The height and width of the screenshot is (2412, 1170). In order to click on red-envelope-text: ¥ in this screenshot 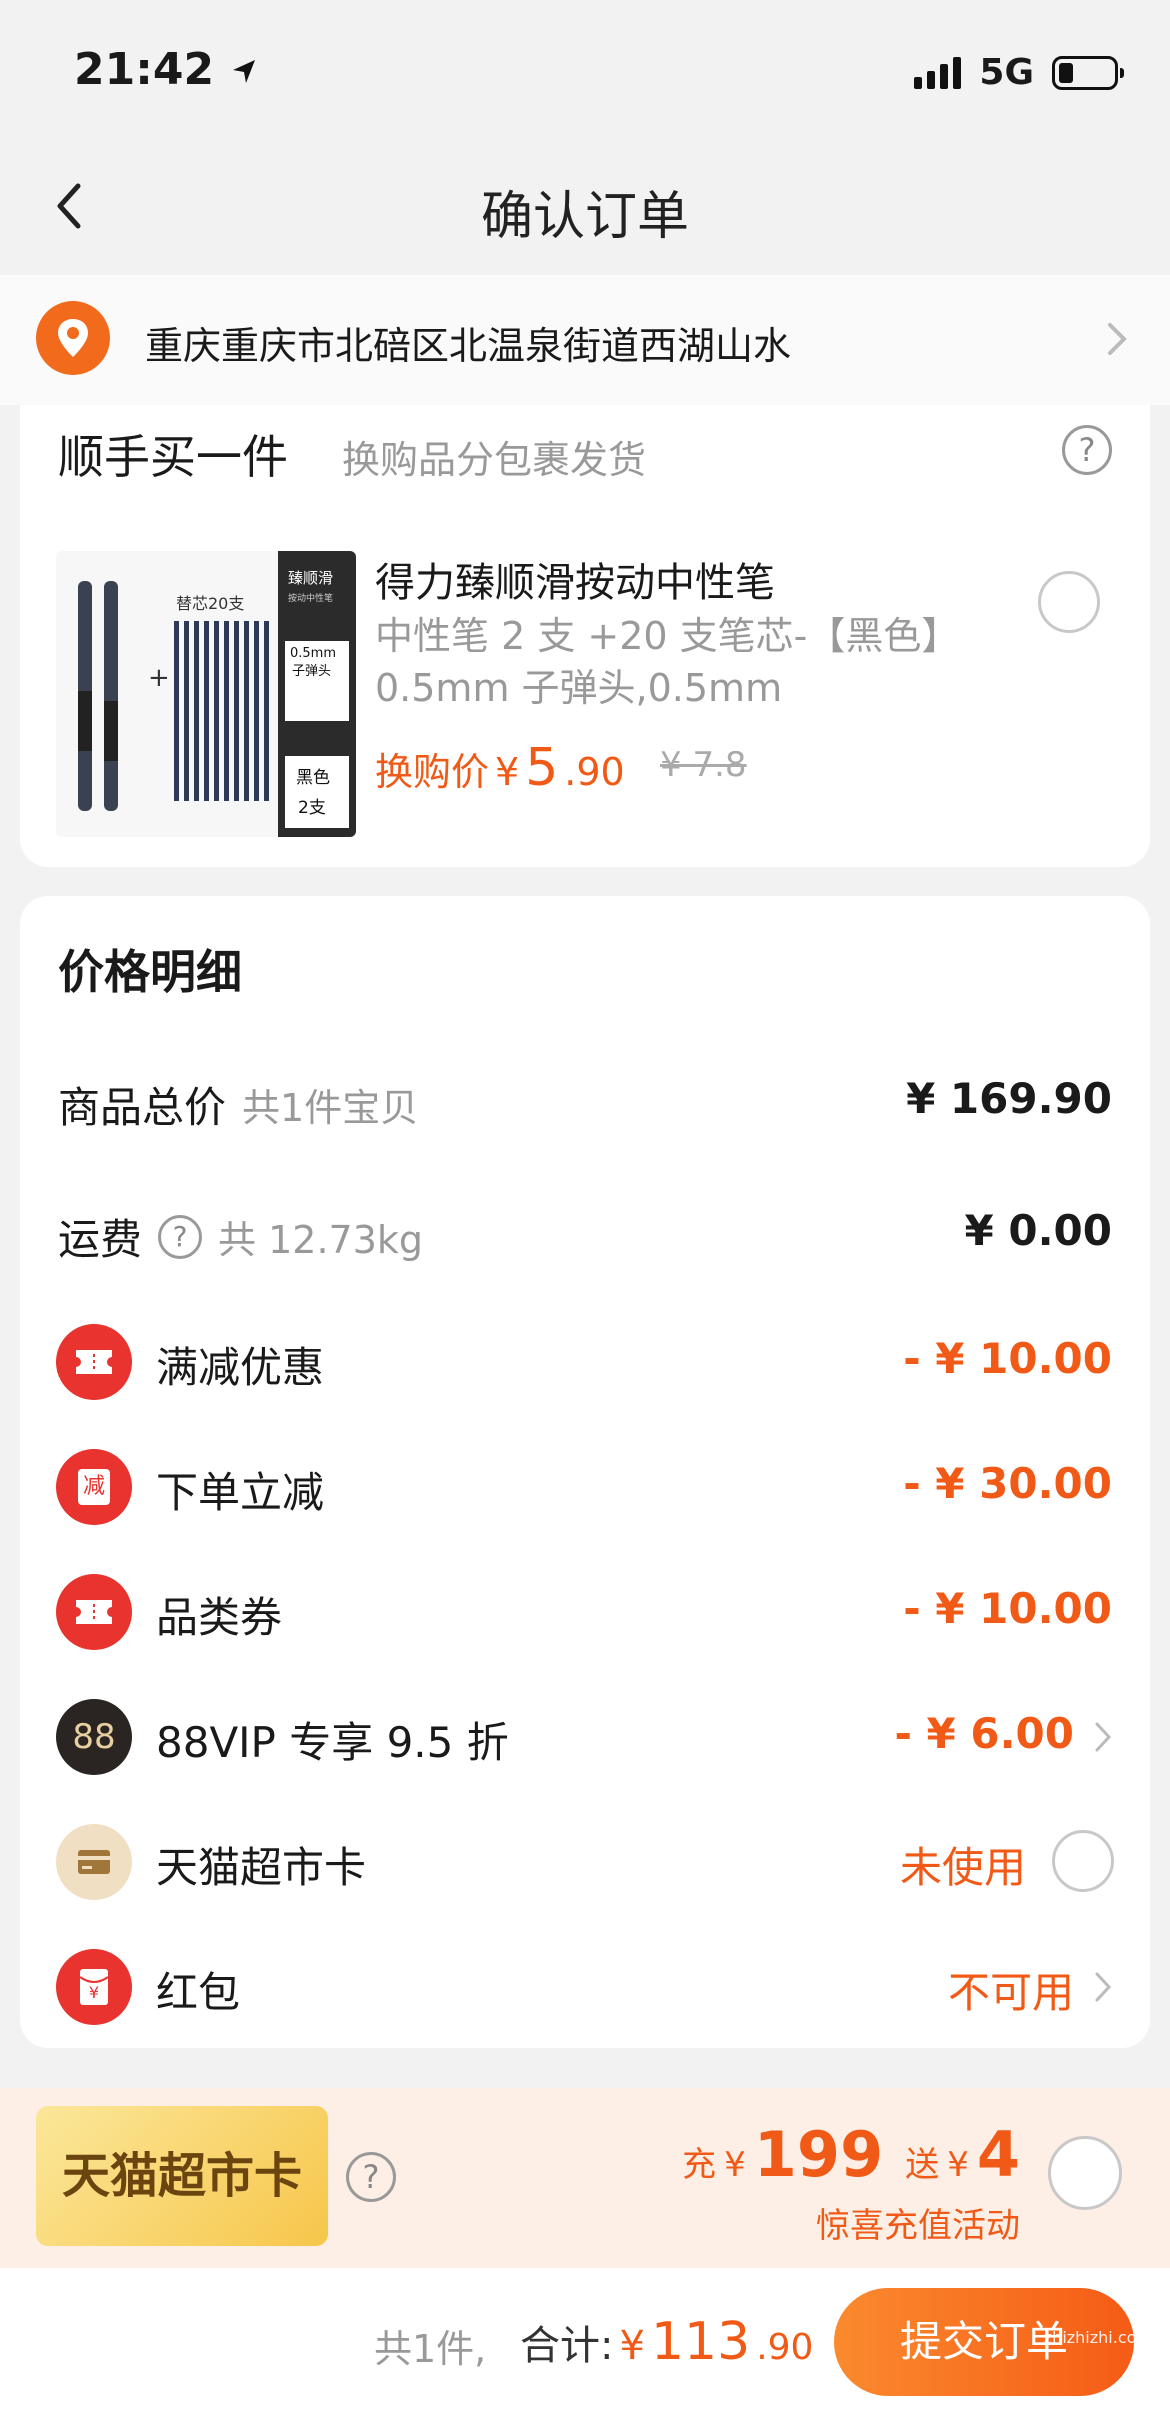, I will do `click(94, 1992)`.